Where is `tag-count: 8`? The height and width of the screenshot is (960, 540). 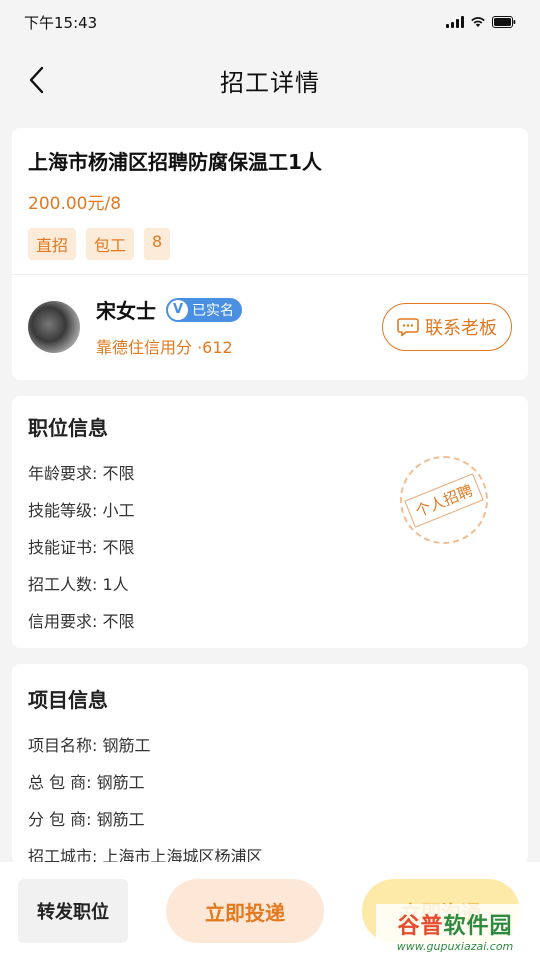
tag-count: 8 is located at coordinates (157, 244).